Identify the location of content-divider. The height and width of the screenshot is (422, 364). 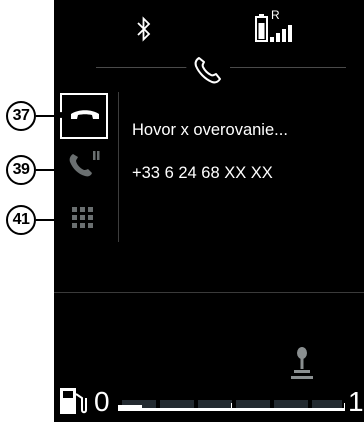
(209, 292).